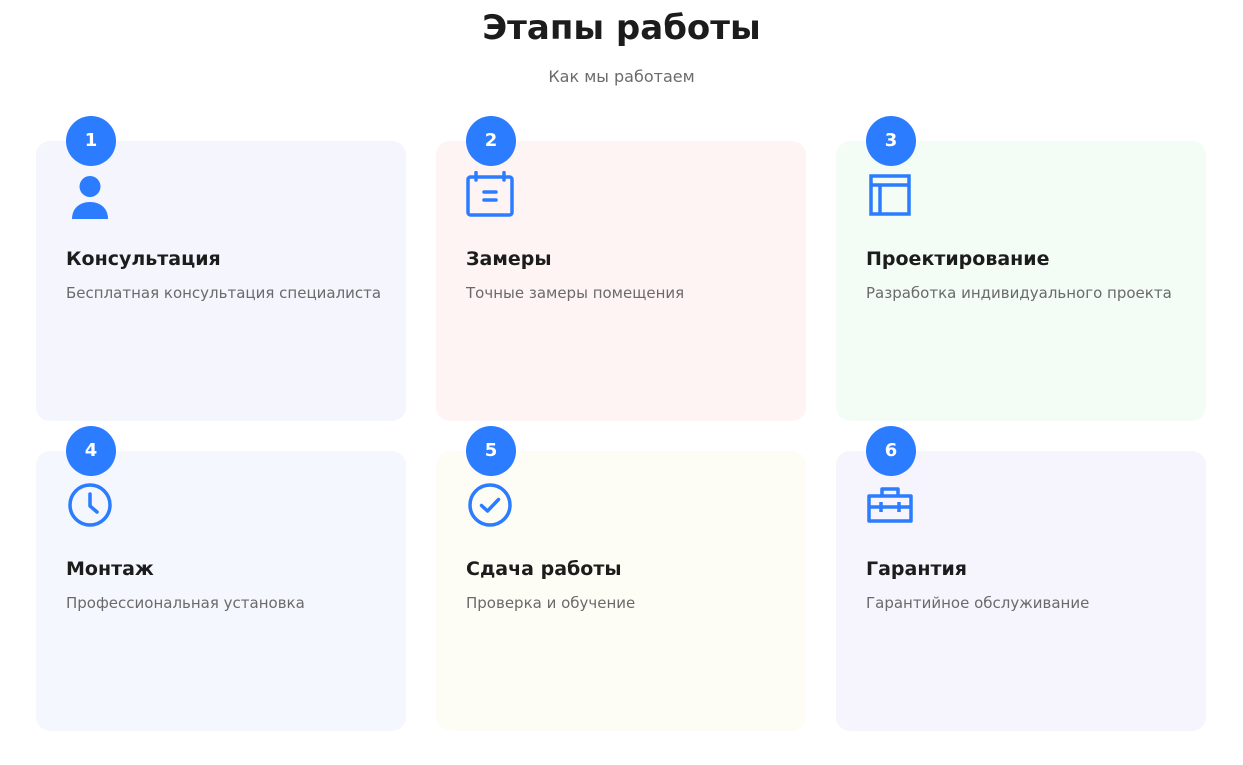 The width and height of the screenshot is (1243, 765). What do you see at coordinates (917, 569) in the screenshot?
I see `step-title: Гарантия` at bounding box center [917, 569].